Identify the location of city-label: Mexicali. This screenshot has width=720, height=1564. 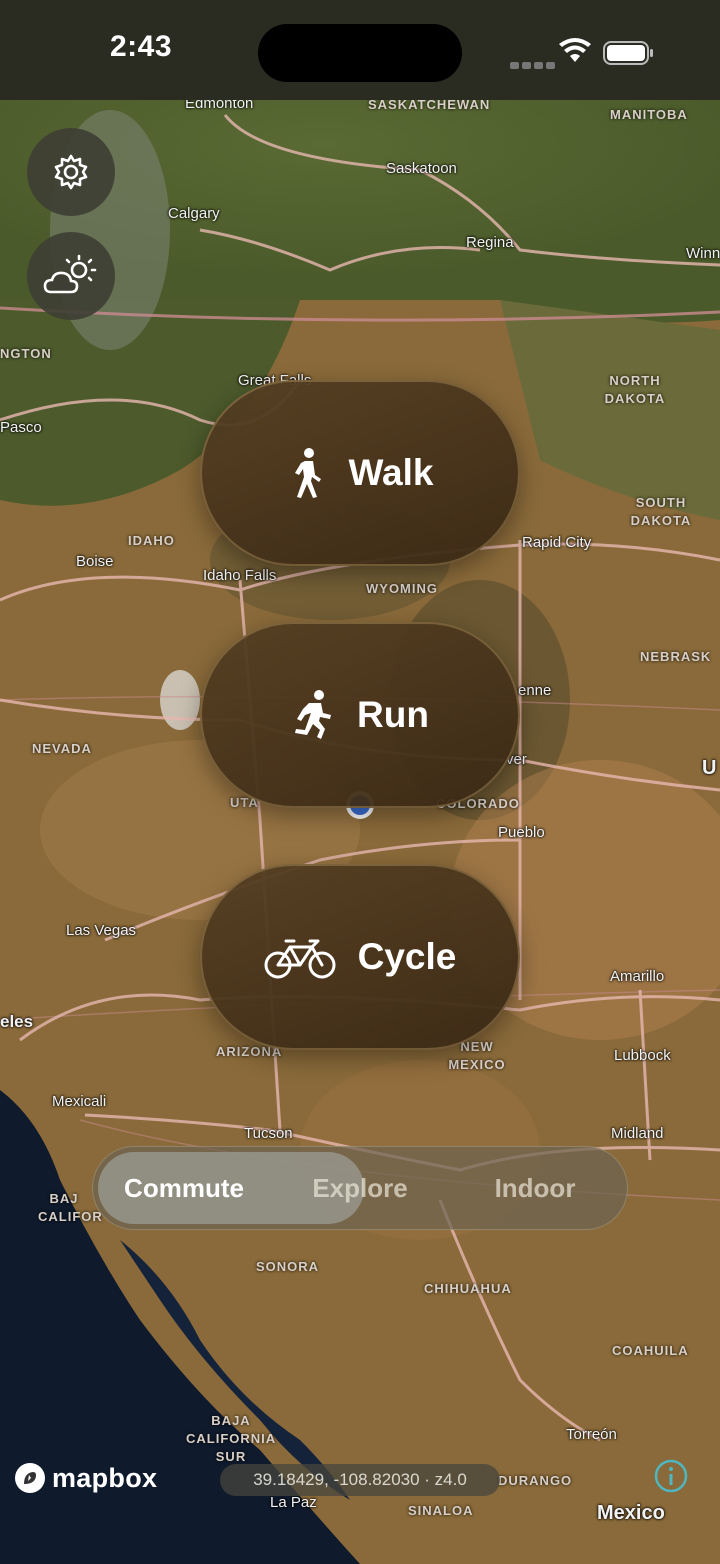
(79, 1101).